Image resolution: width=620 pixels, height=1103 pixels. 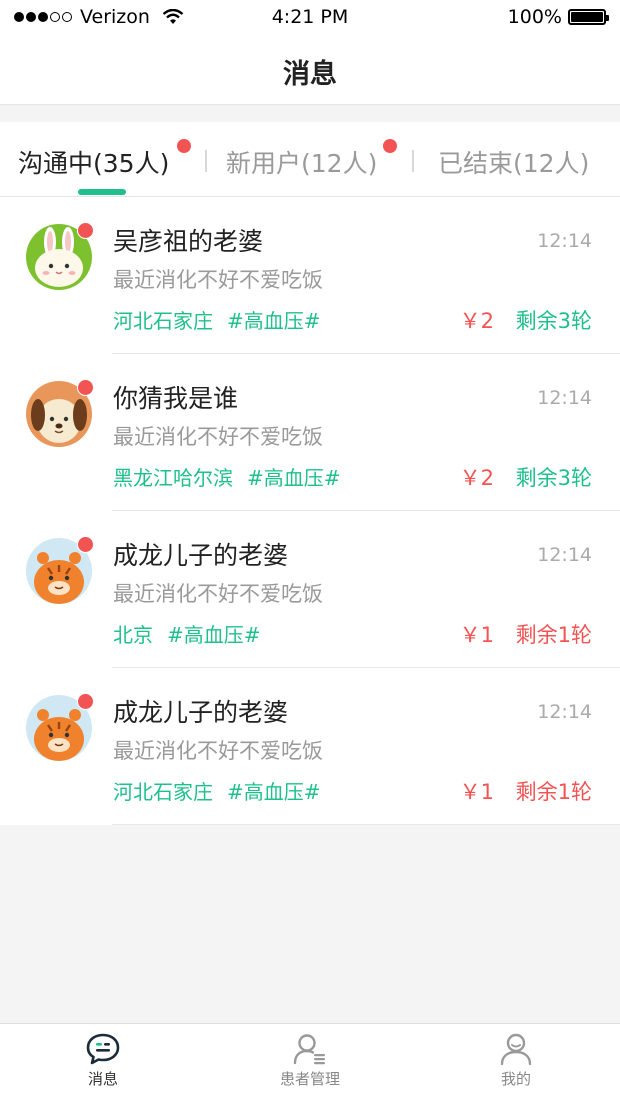 I want to click on tabbar-messages-label: 消息, so click(x=102, y=1079).